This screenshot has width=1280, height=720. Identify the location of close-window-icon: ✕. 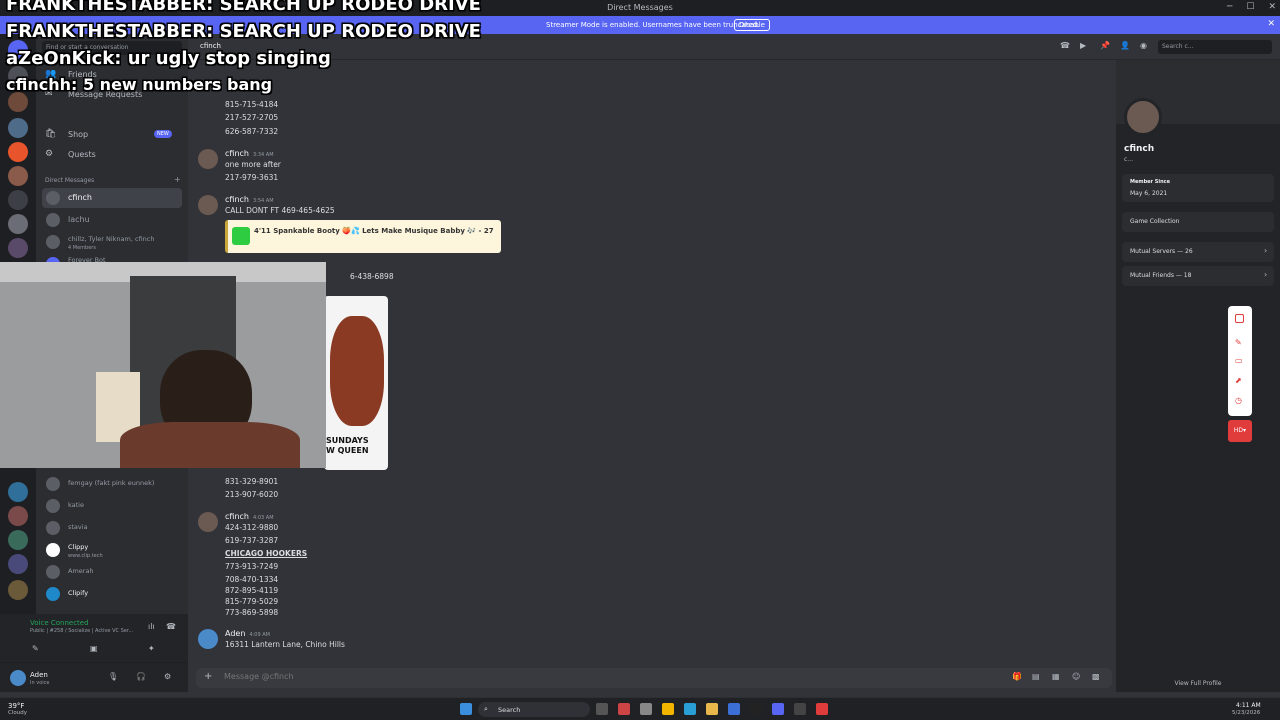
(1272, 7).